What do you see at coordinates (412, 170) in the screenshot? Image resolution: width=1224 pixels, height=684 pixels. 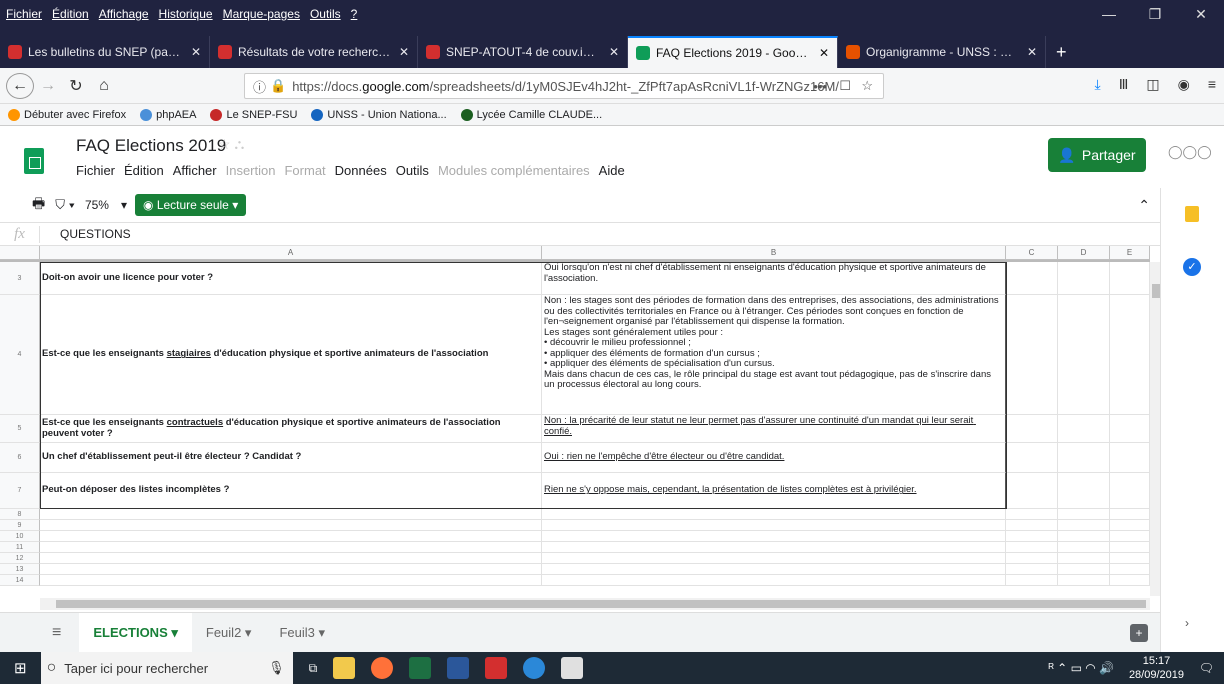 I see `docs-menu-item: Outils` at bounding box center [412, 170].